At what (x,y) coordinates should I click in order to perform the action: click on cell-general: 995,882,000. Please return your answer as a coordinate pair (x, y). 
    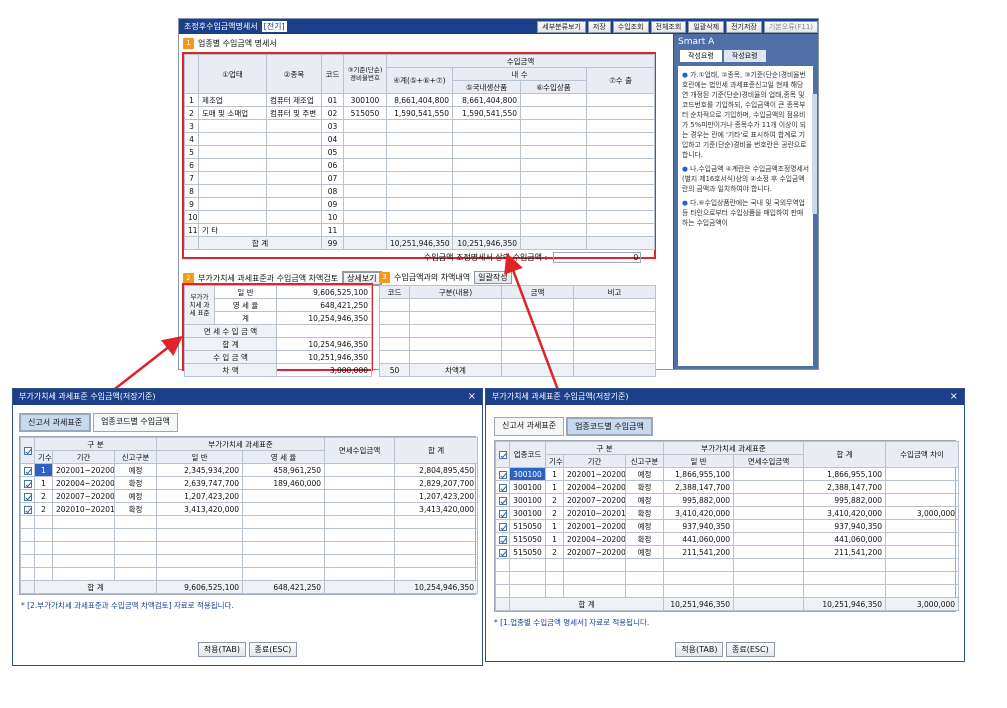
    Looking at the image, I should click on (699, 500).